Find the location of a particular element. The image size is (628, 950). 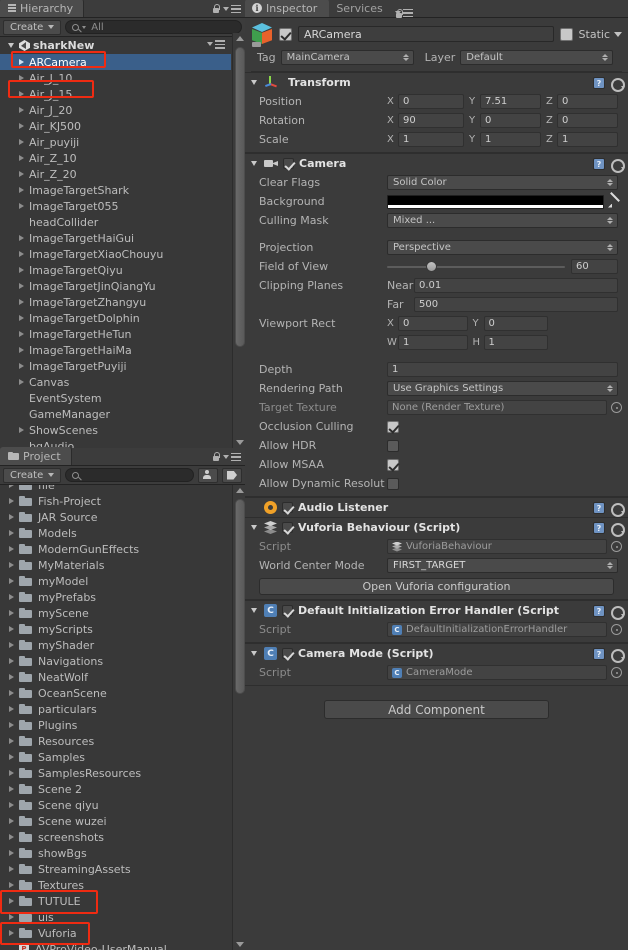

scale-z-input: 1 is located at coordinates (587, 139).